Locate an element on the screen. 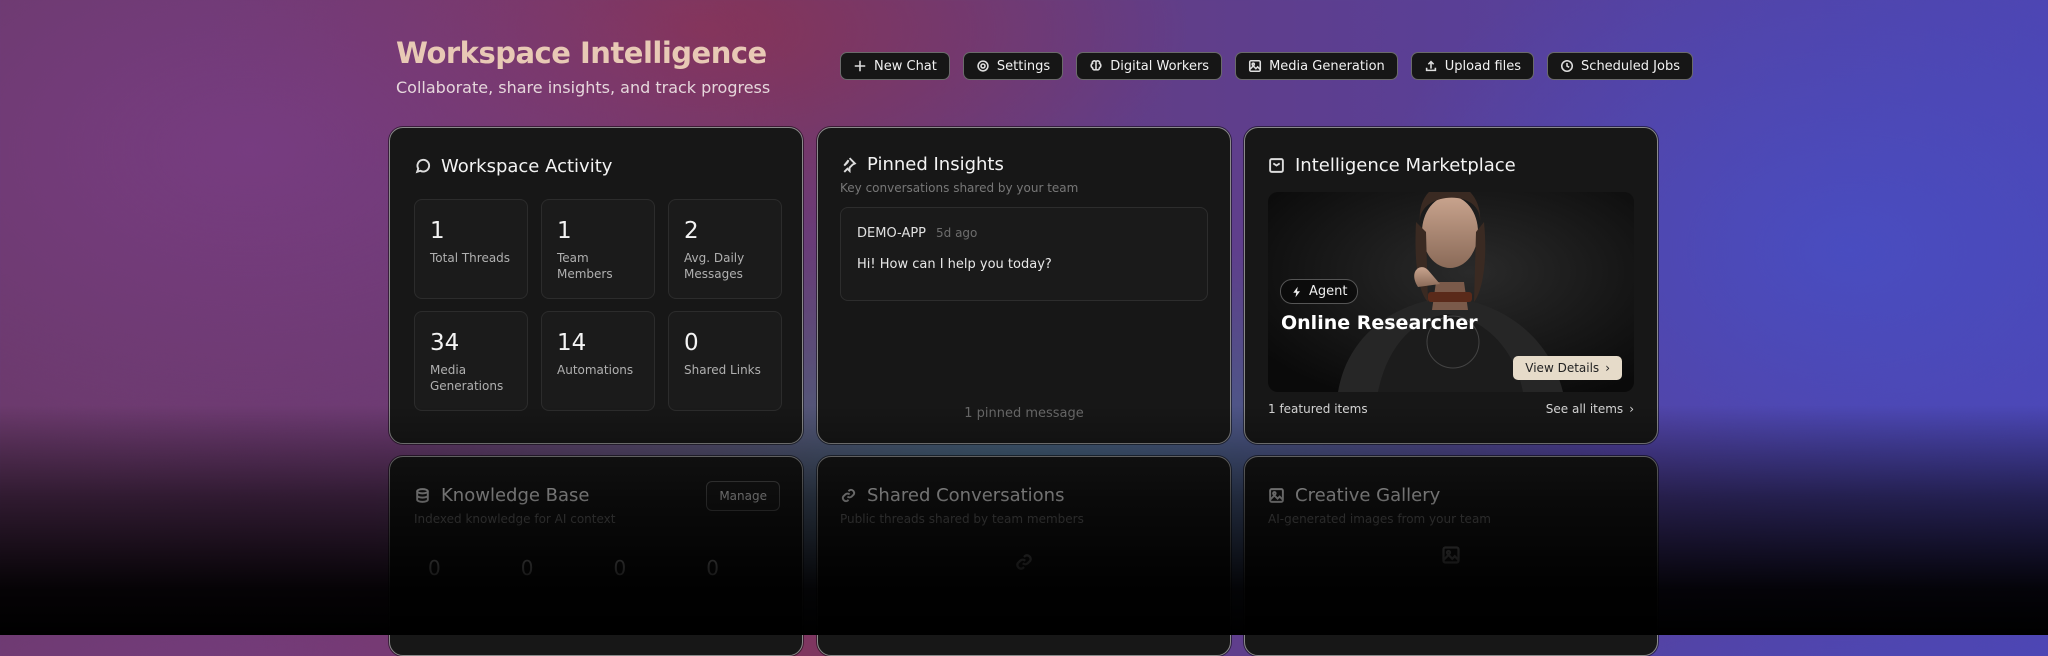 The height and width of the screenshot is (656, 2048). stat-value: 2 is located at coordinates (691, 231).